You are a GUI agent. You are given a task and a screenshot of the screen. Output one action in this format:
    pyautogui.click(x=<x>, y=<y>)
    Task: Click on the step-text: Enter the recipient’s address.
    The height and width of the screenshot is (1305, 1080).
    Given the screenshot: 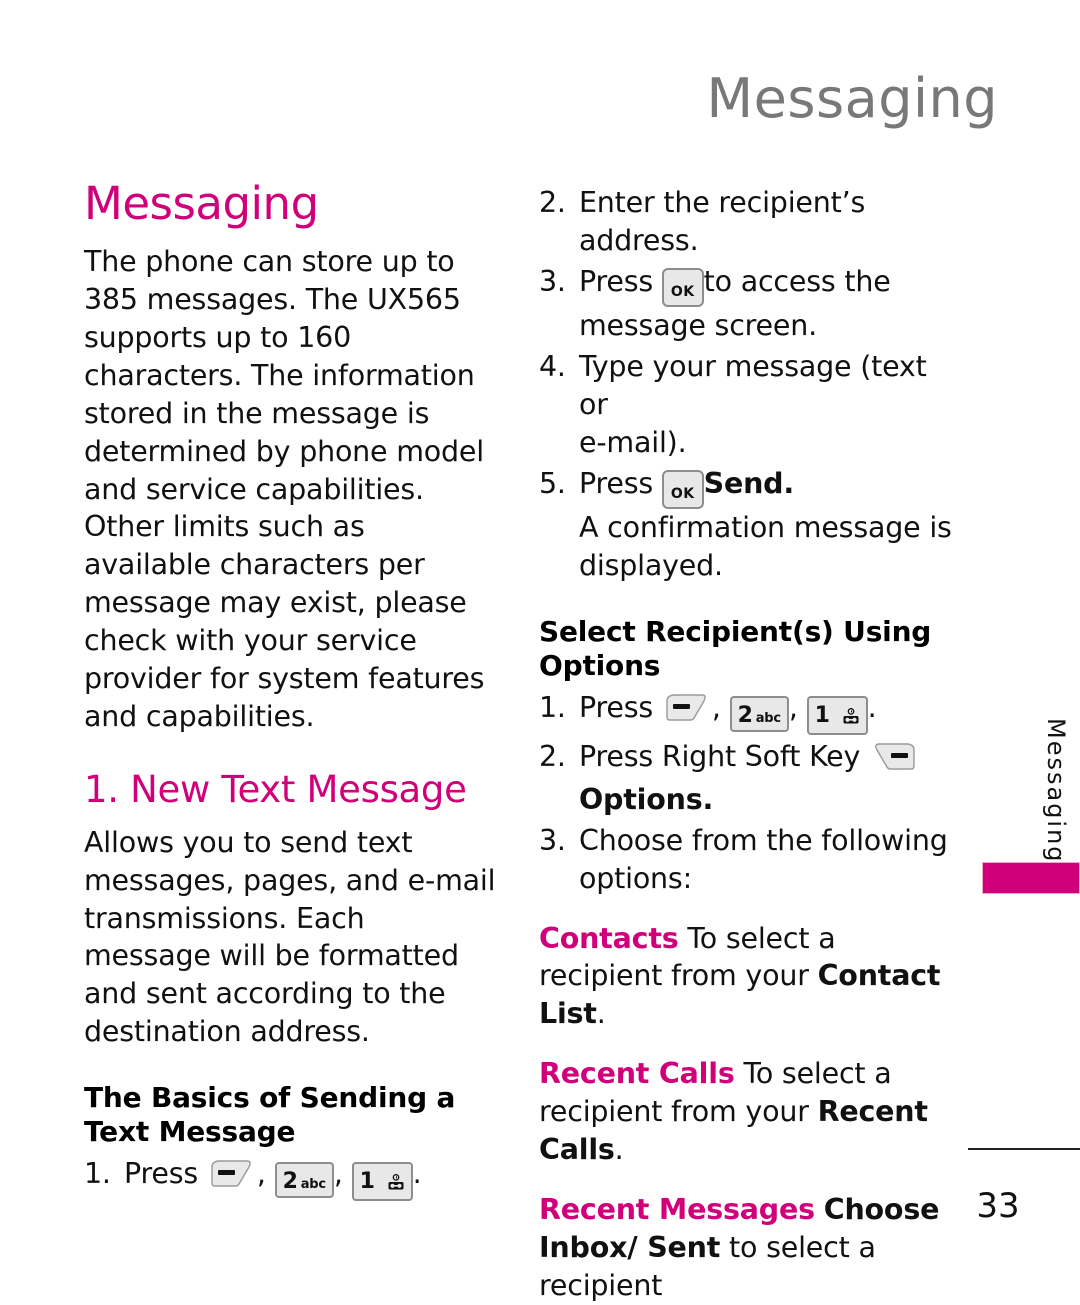 What is the action you would take?
    pyautogui.click(x=722, y=221)
    